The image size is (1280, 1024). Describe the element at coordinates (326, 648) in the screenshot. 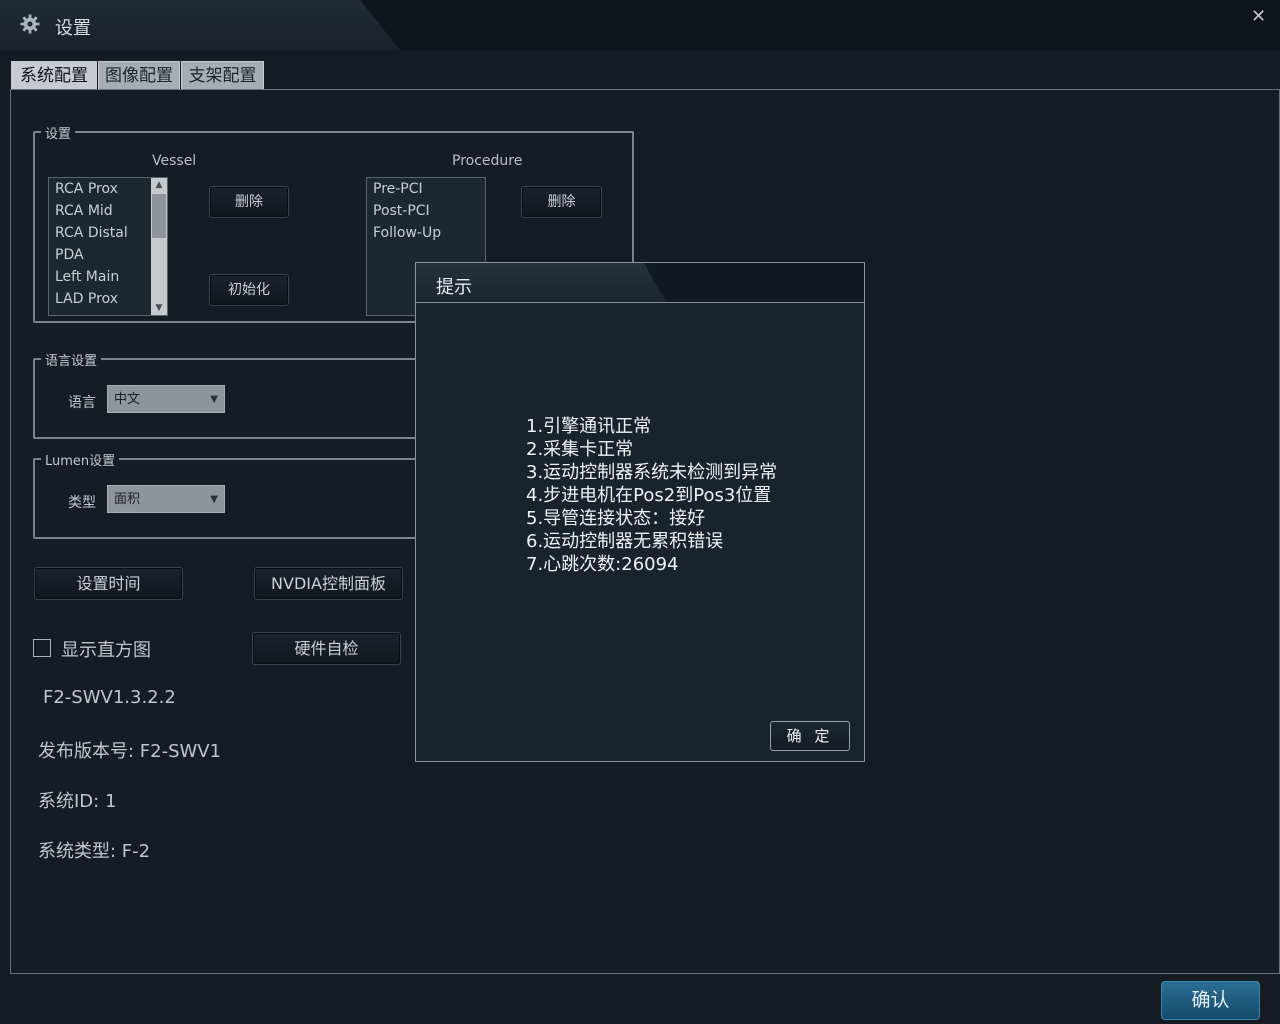

I see `self-check-button: 硬件自检` at that location.